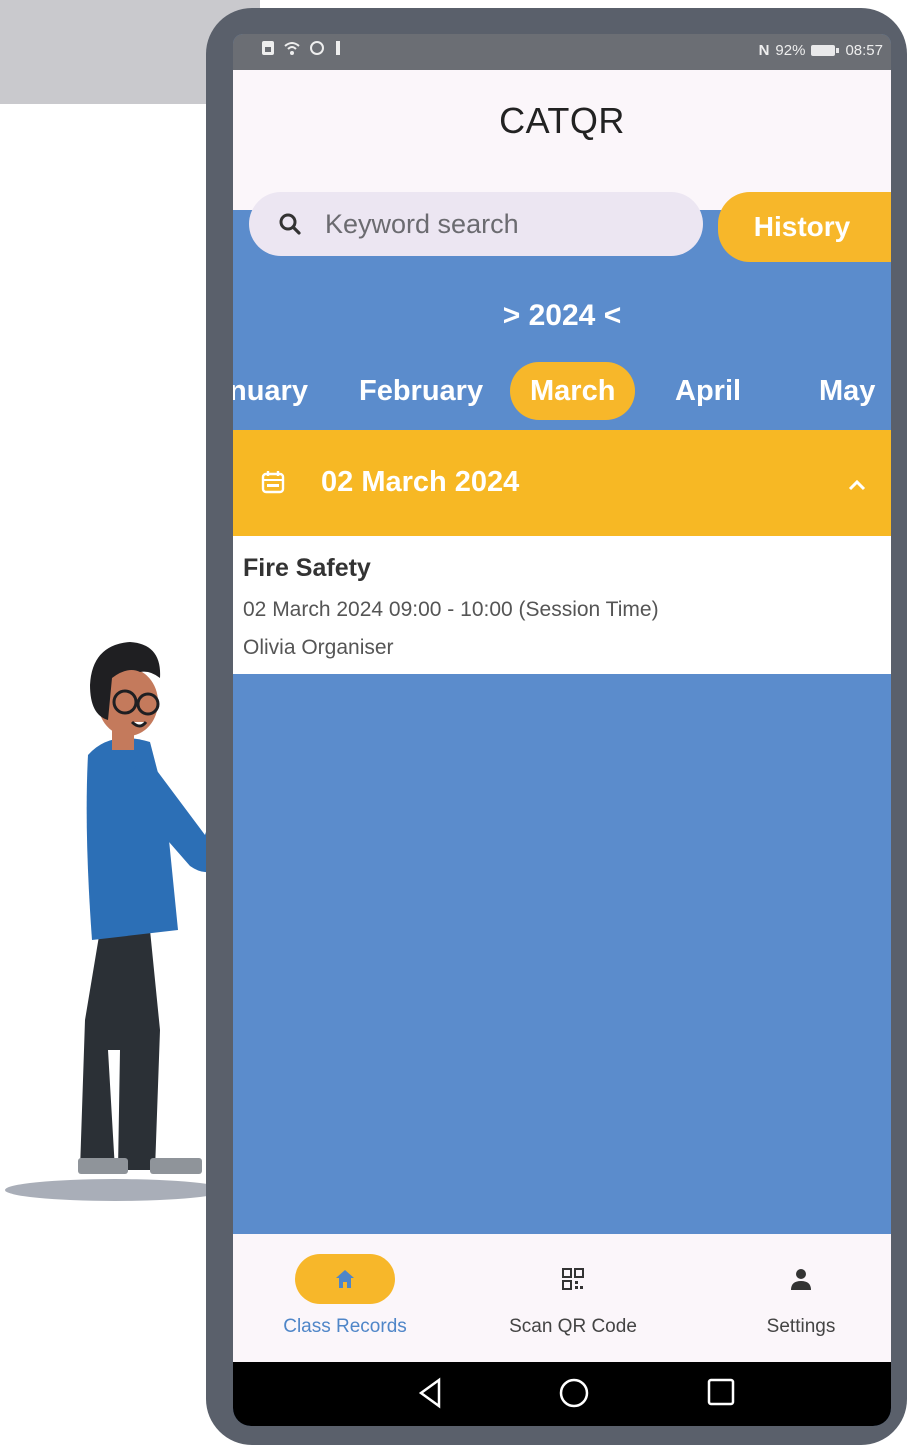 Image resolution: width=907 pixels, height=1445 pixels. What do you see at coordinates (857, 485) in the screenshot?
I see `chevron-up-icon` at bounding box center [857, 485].